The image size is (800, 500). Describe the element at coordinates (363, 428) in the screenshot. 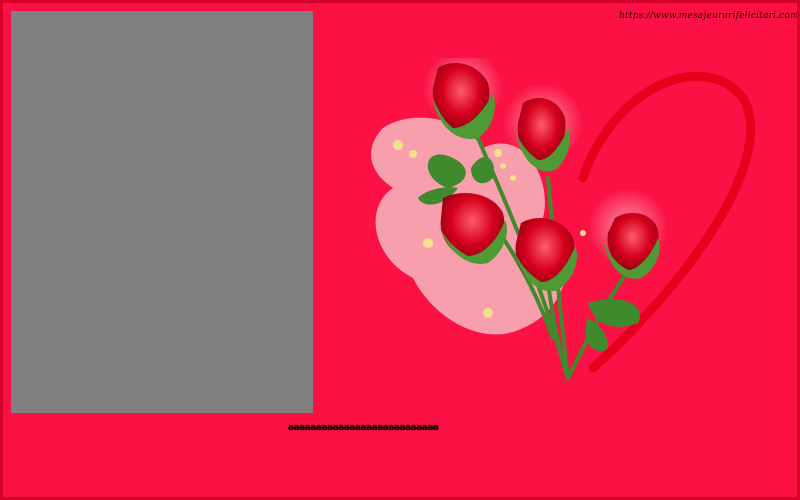

I see `message-text: aaaaaaaaaaaaaaaaaaaaaaaaaaa` at that location.